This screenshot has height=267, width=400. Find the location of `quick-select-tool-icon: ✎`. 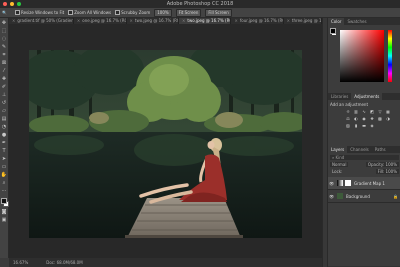

quick-select-tool-icon: ✎ is located at coordinates (4, 47).